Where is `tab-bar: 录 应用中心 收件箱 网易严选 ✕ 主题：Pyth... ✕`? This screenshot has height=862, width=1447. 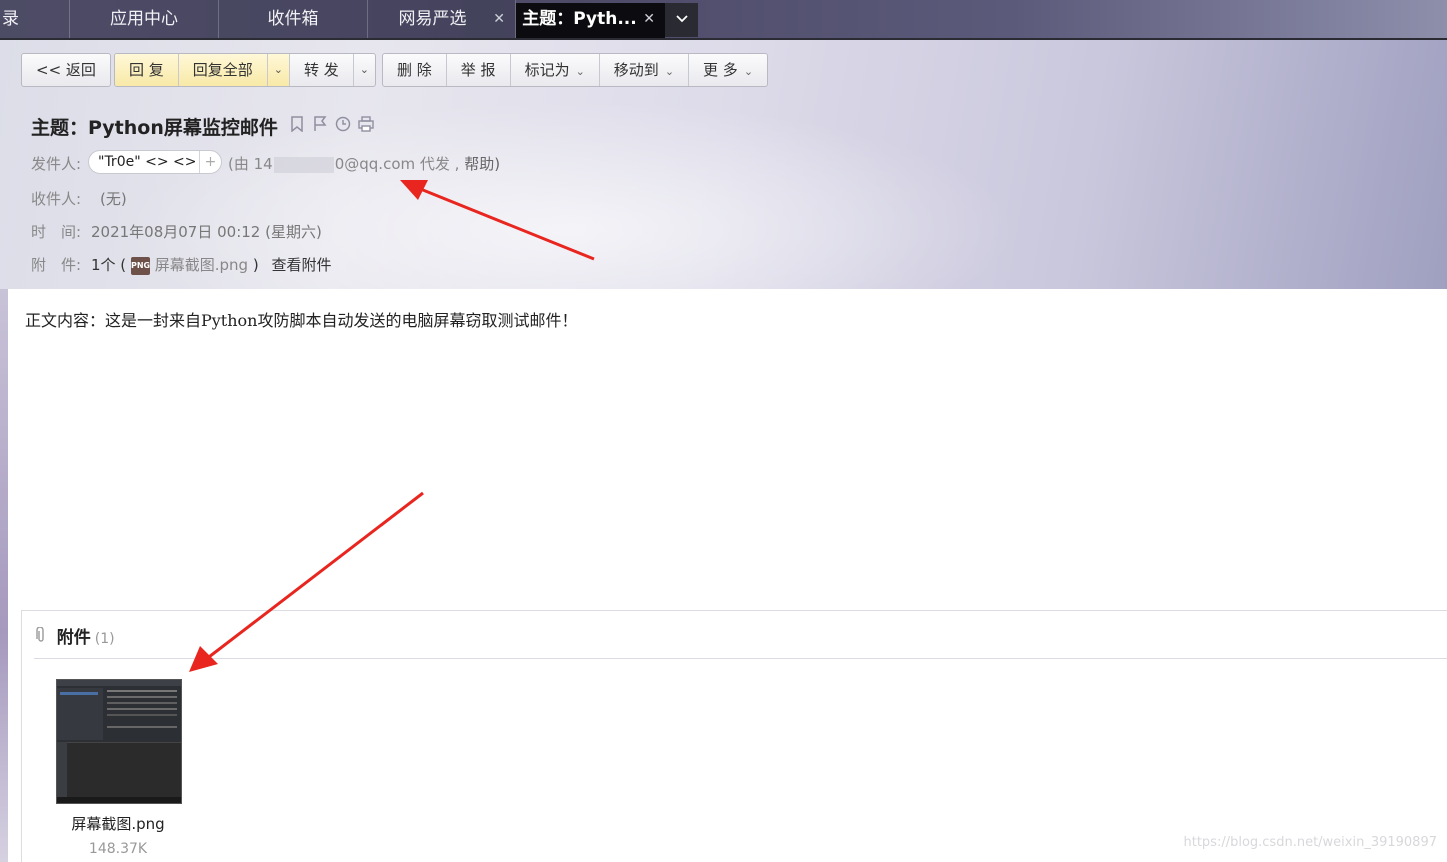
tab-bar: 录 应用中心 收件箱 网易严选 ✕ 主题：Pyth... ✕ is located at coordinates (723, 20).